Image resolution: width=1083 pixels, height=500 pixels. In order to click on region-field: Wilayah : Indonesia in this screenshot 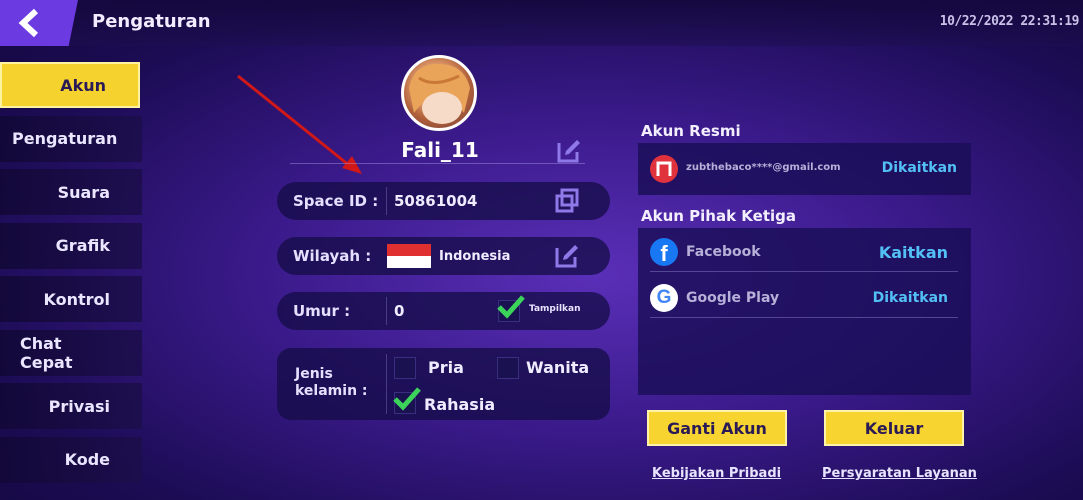, I will do `click(443, 256)`.